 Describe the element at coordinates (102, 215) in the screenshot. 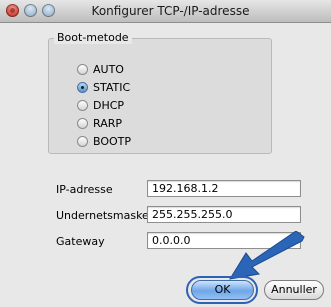

I see `subnet-mask-label: Undernetsmaske` at that location.